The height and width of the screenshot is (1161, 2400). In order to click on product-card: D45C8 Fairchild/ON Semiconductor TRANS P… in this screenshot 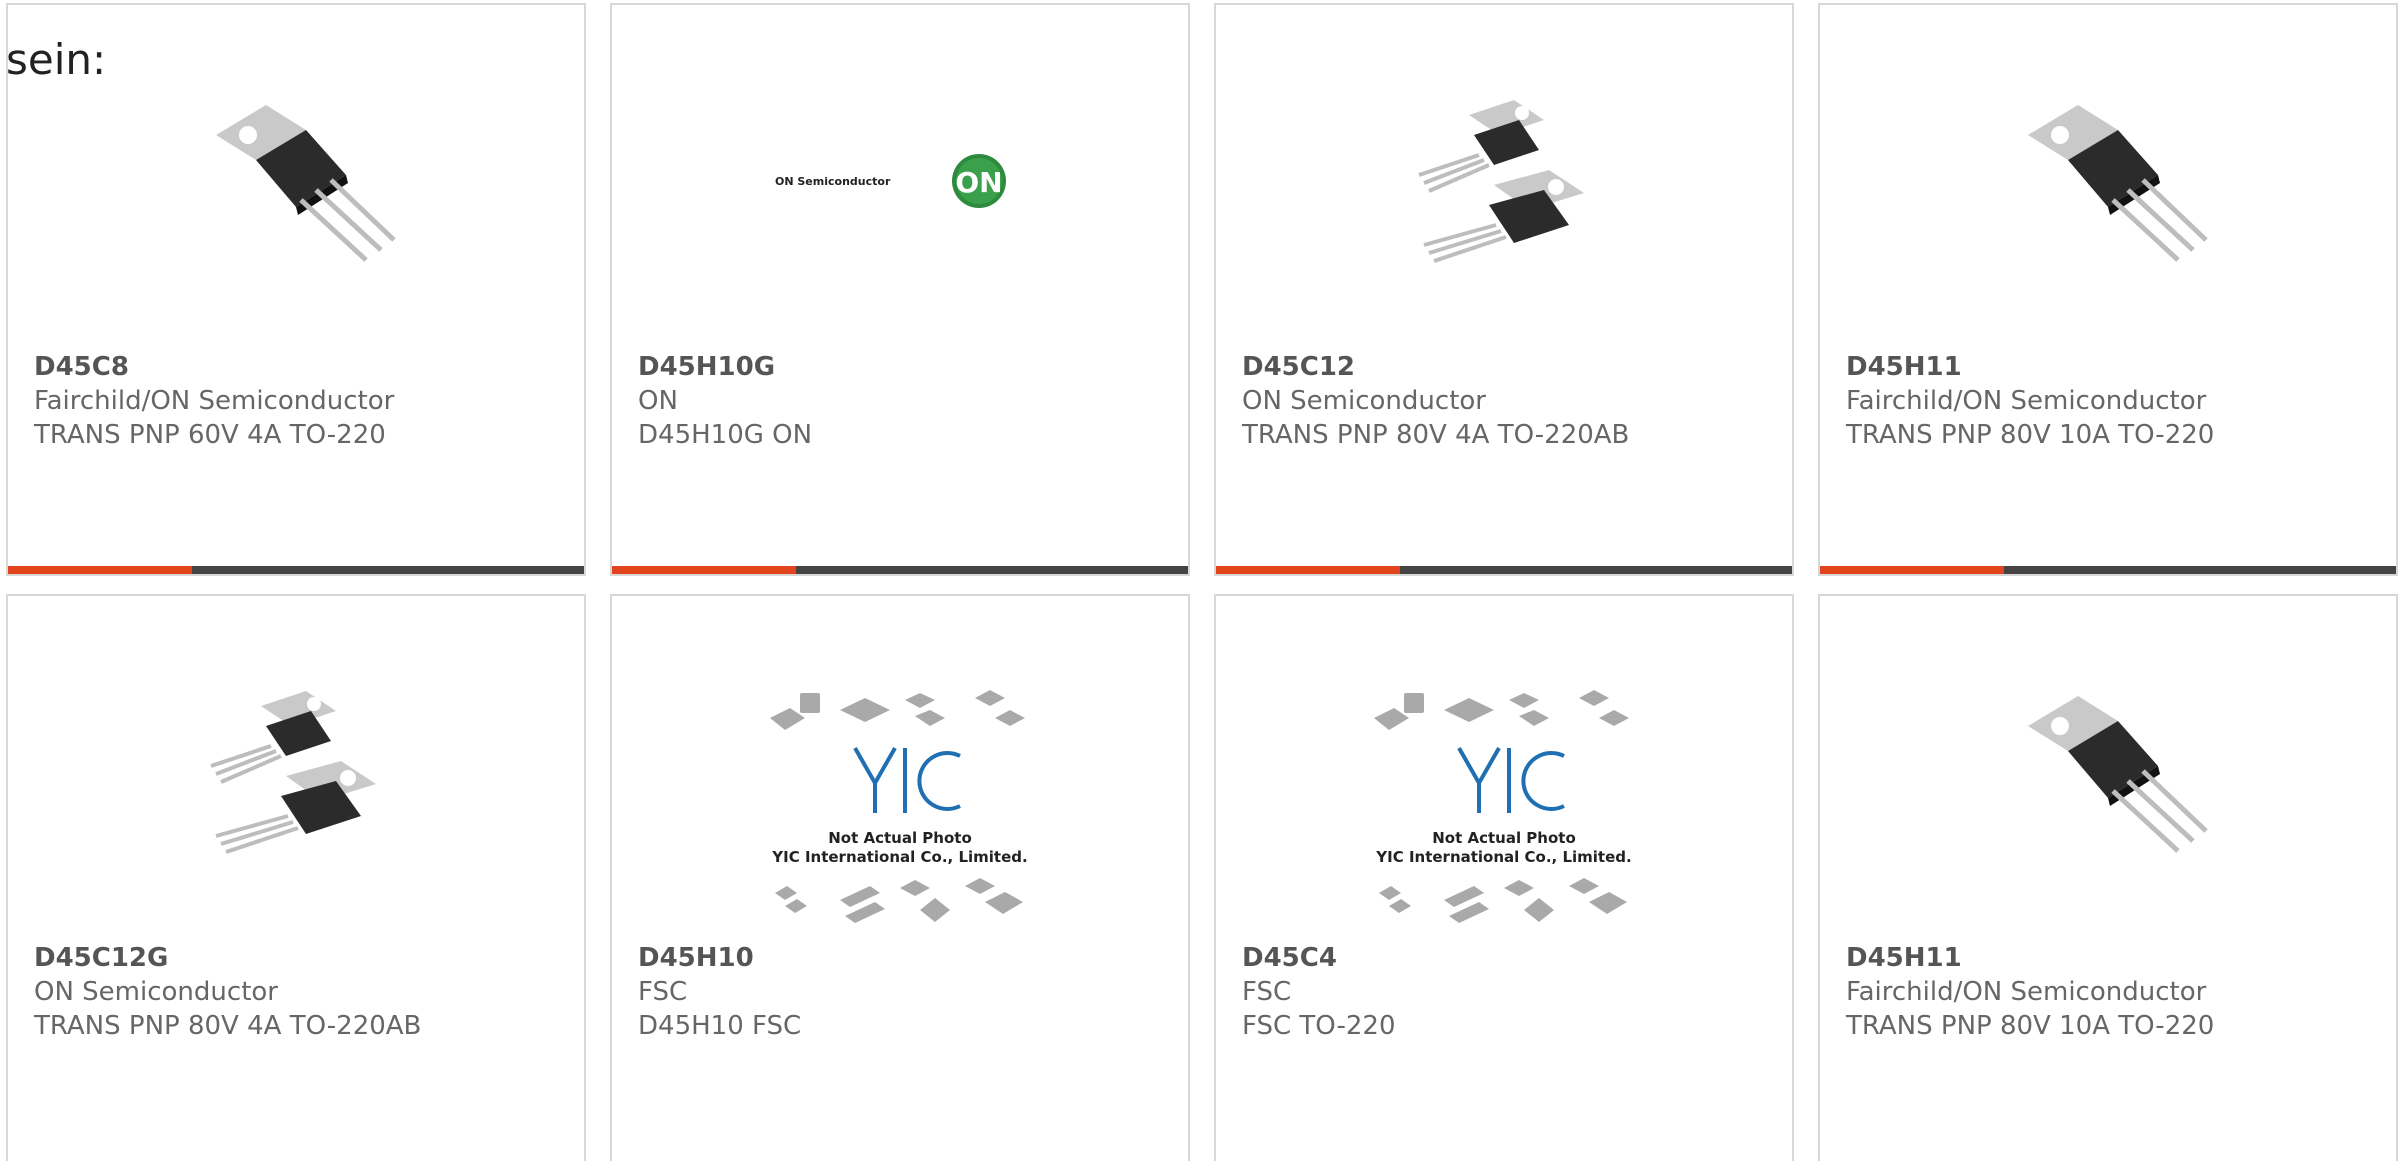, I will do `click(296, 289)`.